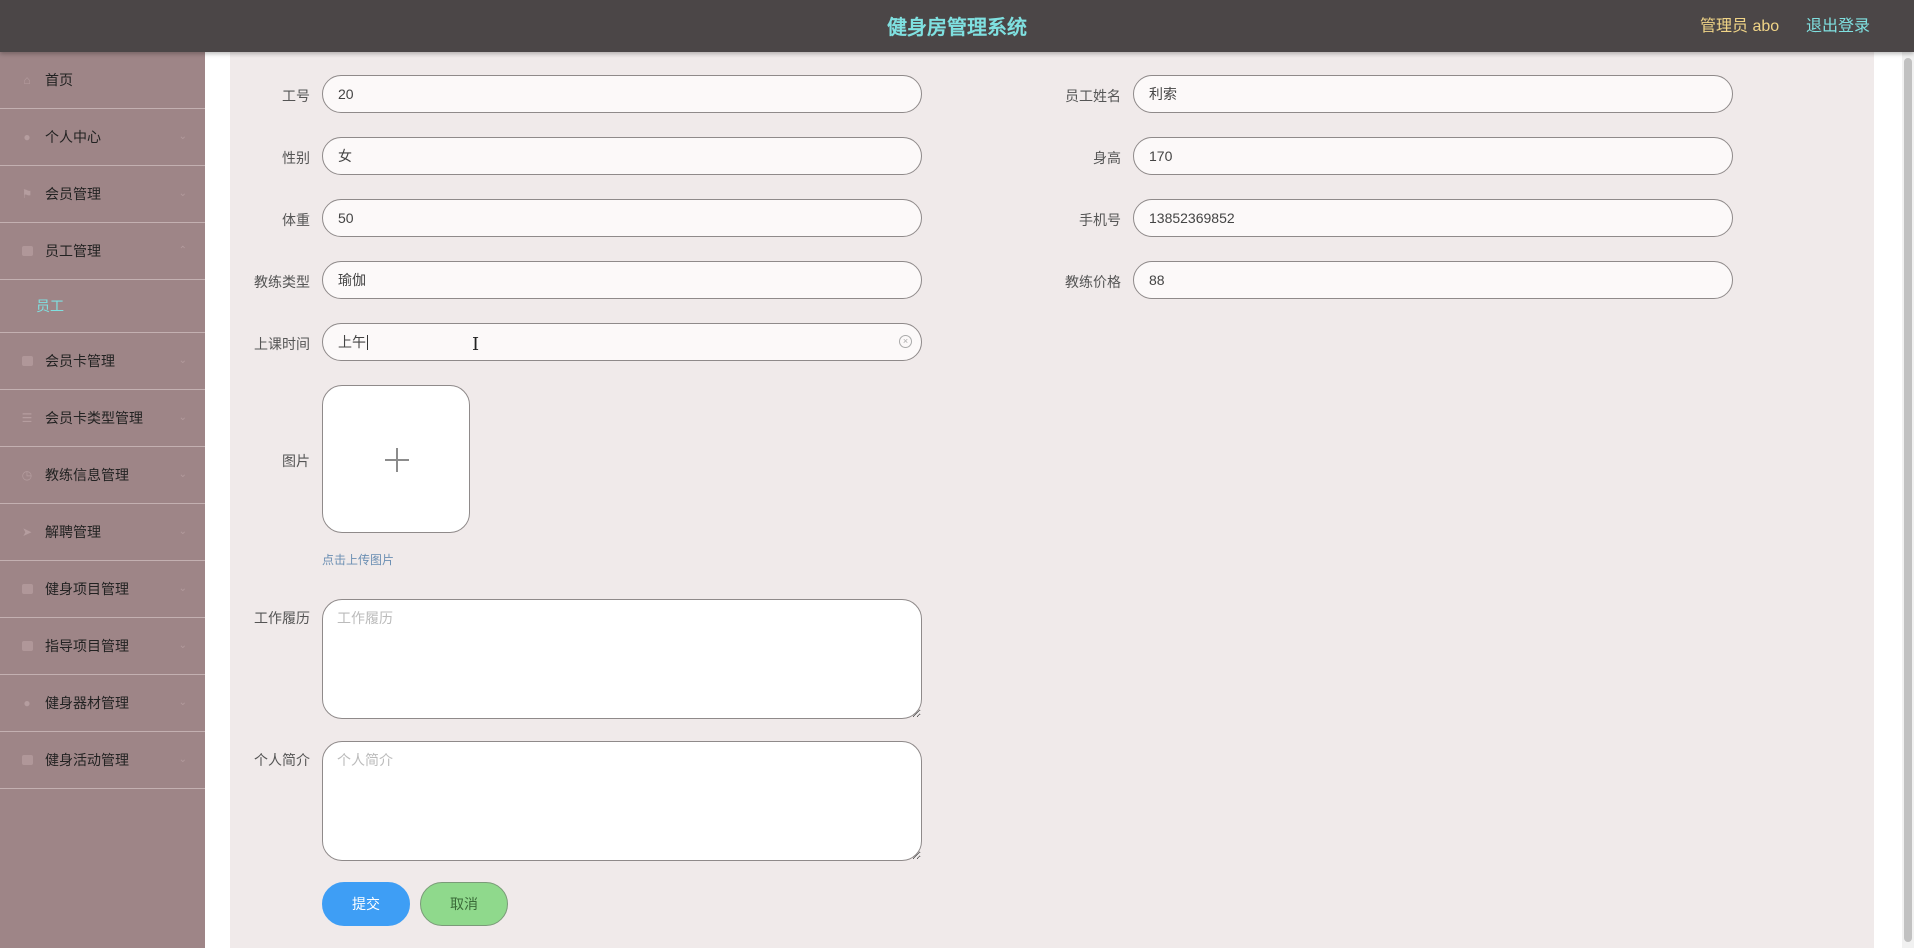  I want to click on coach-price-value: 88, so click(1157, 280).